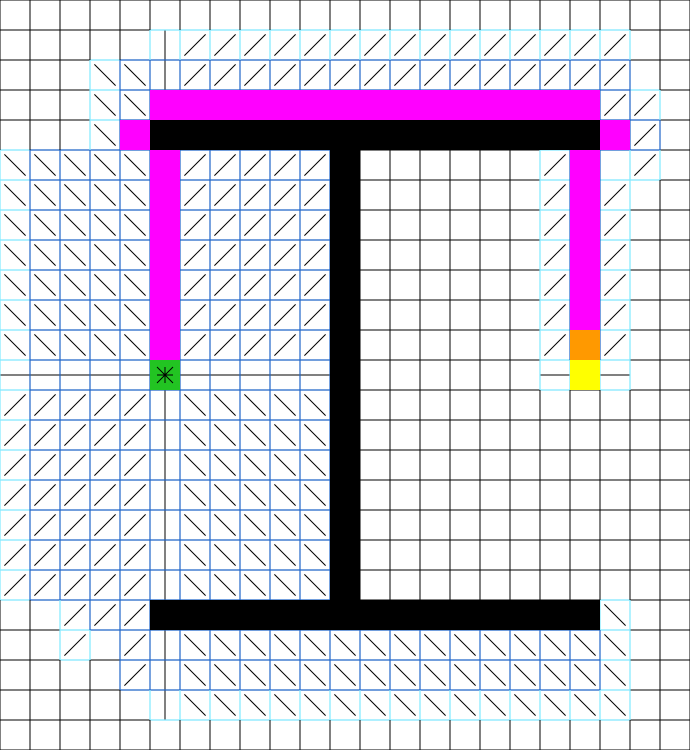 This screenshot has height=750, width=690. What do you see at coordinates (585, 375) in the screenshot?
I see `goal-cell` at bounding box center [585, 375].